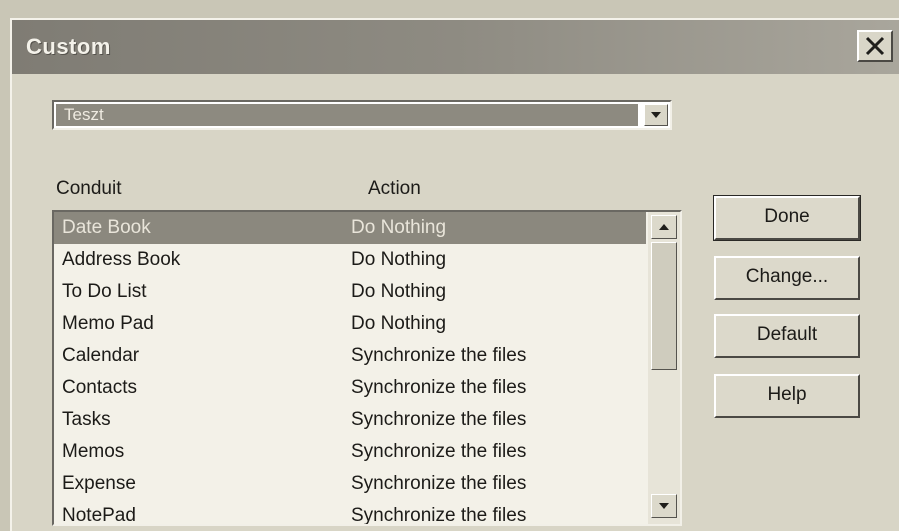 The width and height of the screenshot is (899, 531). What do you see at coordinates (93, 451) in the screenshot?
I see `conduit-name: Memos` at bounding box center [93, 451].